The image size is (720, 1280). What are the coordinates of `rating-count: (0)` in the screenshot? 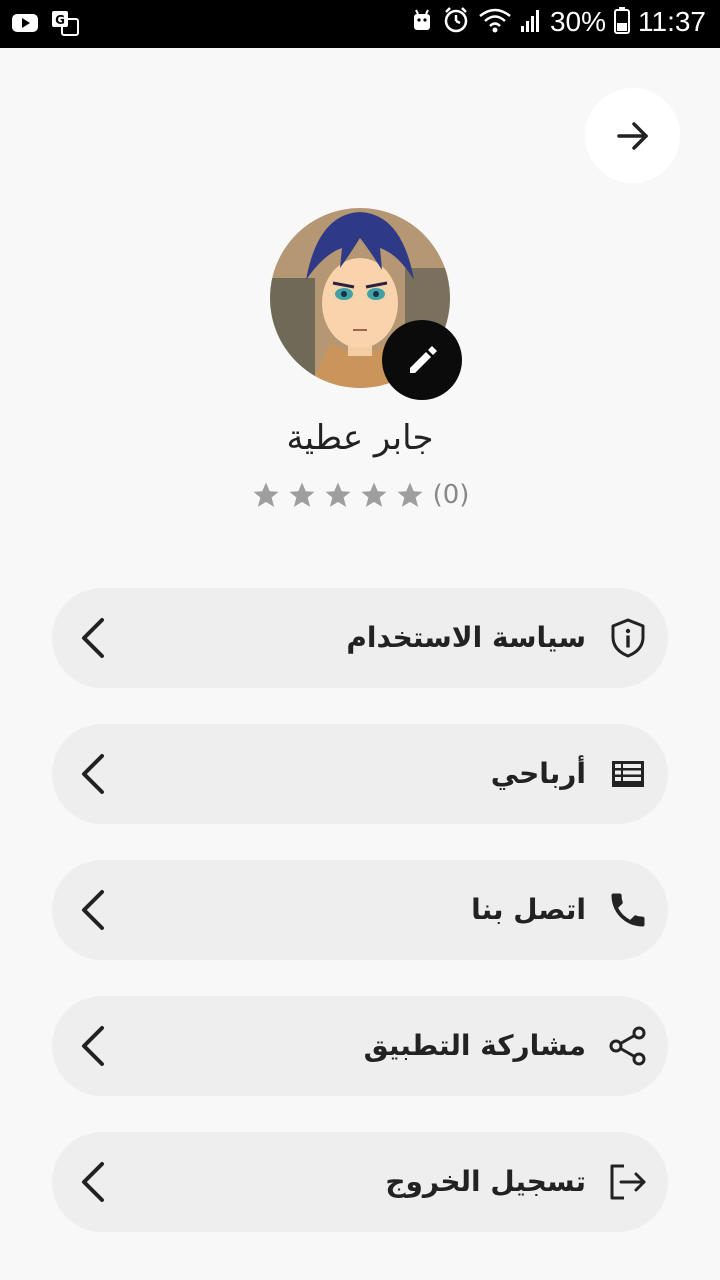 It's located at (451, 495).